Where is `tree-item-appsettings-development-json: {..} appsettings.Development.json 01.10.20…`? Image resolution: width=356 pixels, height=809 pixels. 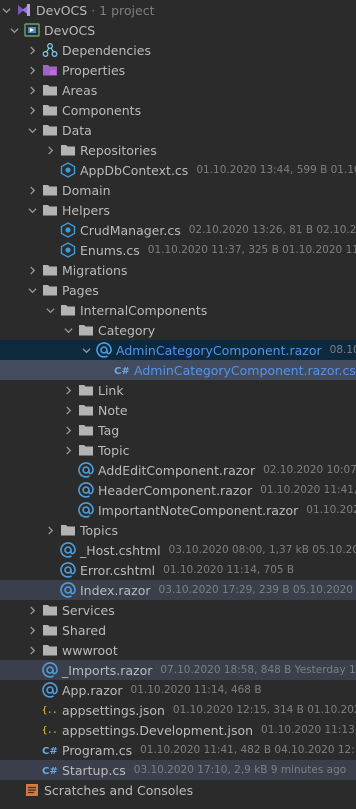 tree-item-appsettings-development-json: {..} appsettings.Development.json 01.10.20… is located at coordinates (178, 730).